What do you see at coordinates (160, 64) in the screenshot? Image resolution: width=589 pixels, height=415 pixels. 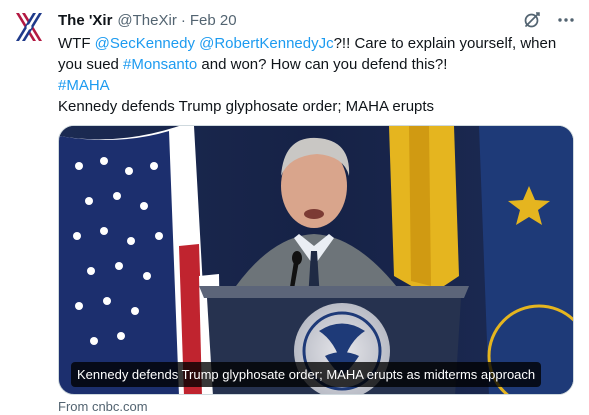 I see `hashtag-link: #Monsanto` at bounding box center [160, 64].